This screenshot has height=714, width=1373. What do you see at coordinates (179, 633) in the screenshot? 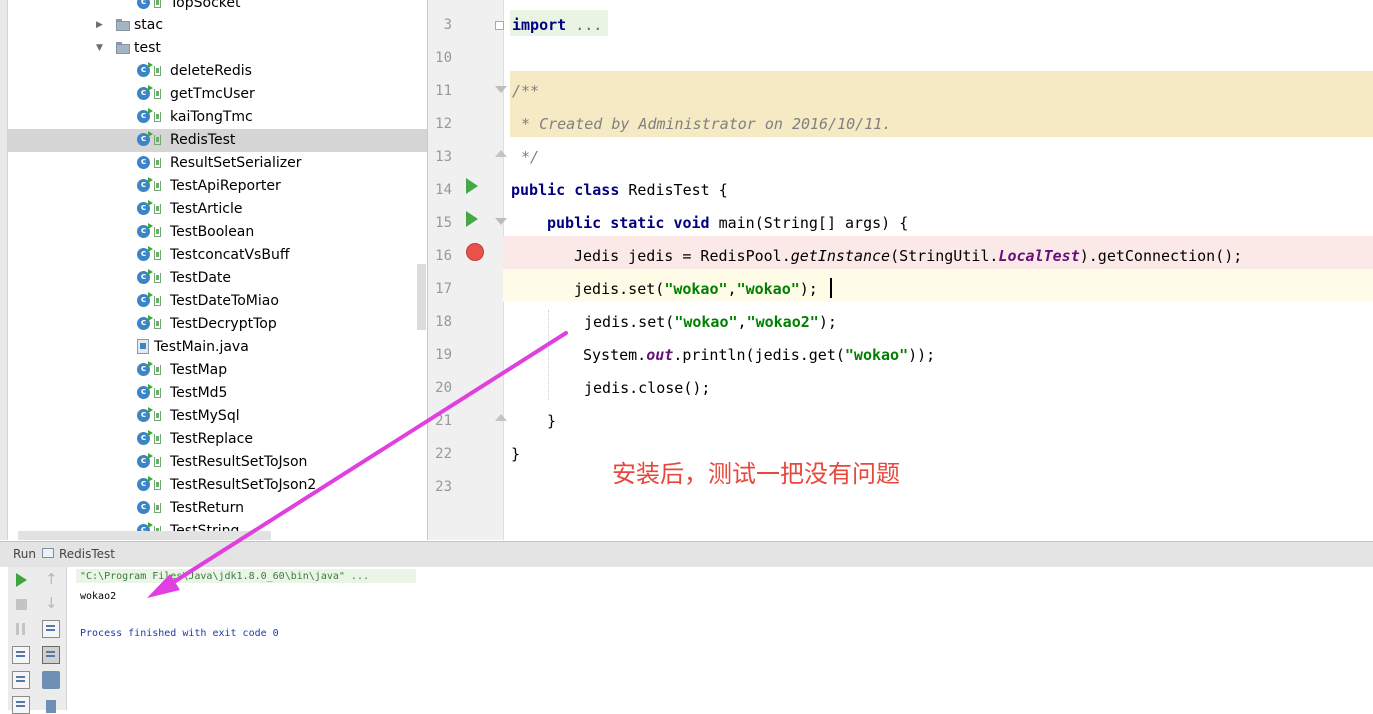
I see `console-exit-line: Process finished with exit code 0` at bounding box center [179, 633].